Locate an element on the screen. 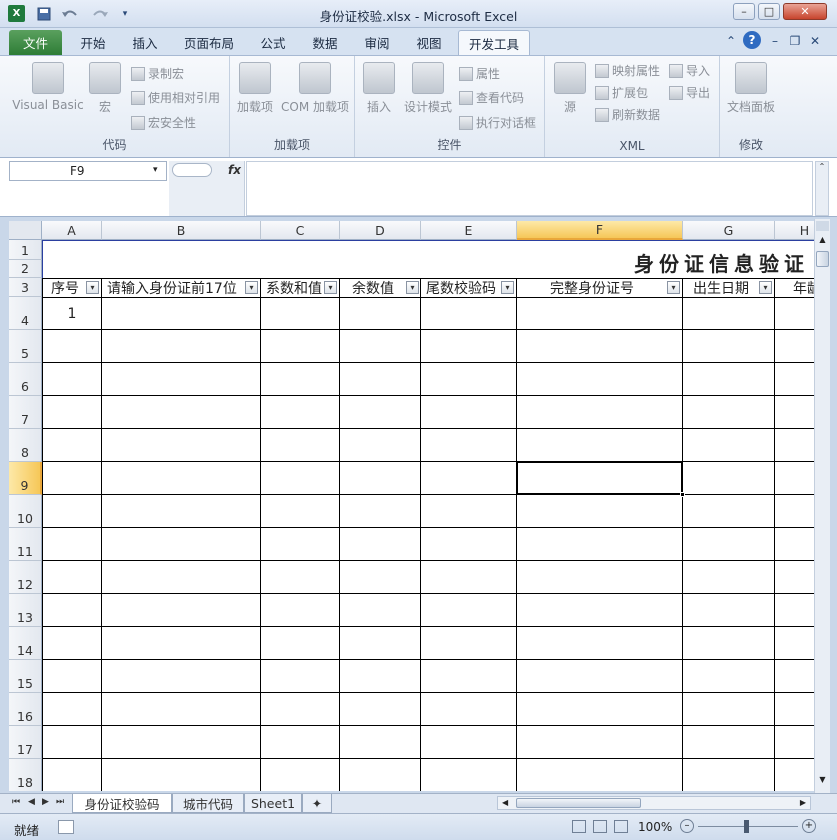  header-cell-index: 序号 is located at coordinates (65, 287).